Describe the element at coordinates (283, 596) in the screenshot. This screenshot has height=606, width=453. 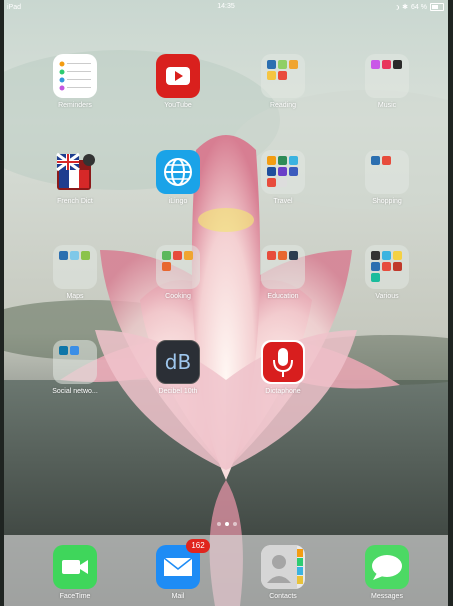
I see `app-label: Contacts` at that location.